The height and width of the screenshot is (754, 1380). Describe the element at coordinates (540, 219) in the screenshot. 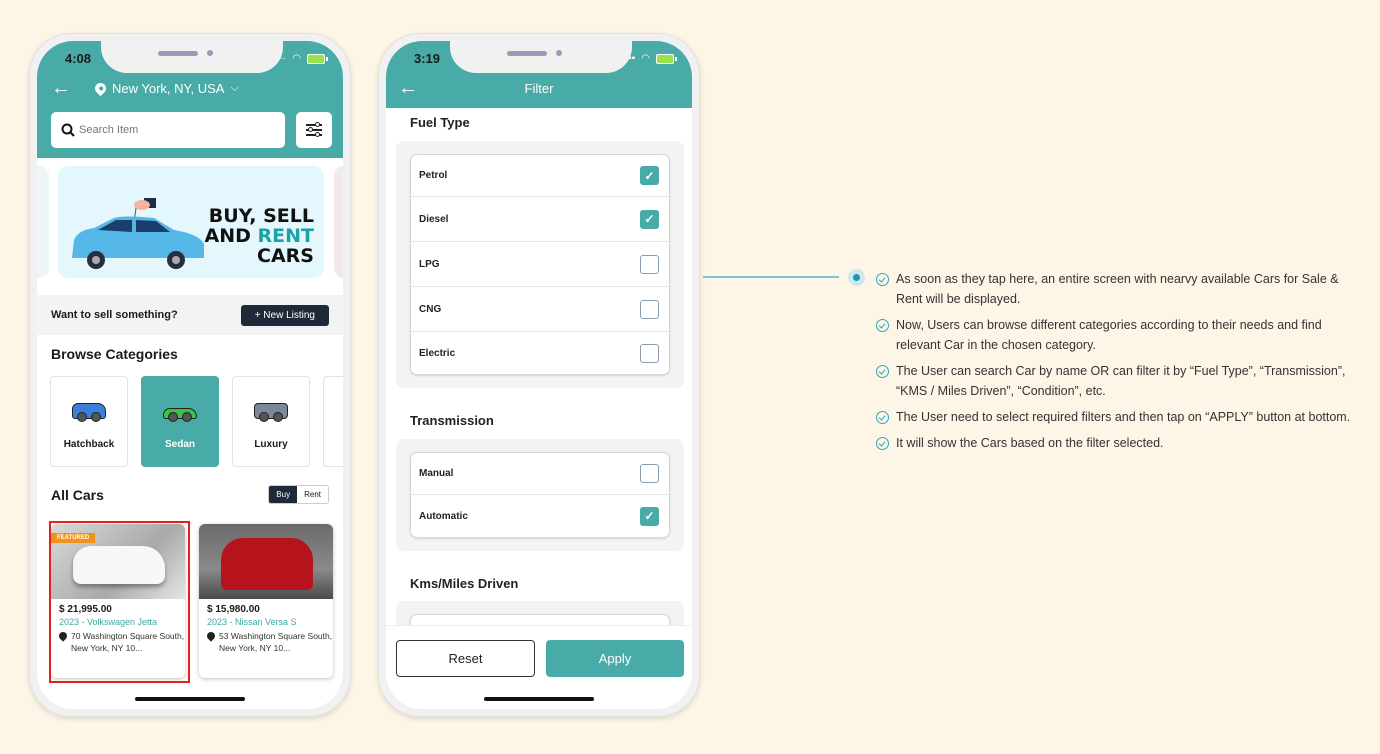

I see `fuel-option-diesel: Diesel ✓` at that location.